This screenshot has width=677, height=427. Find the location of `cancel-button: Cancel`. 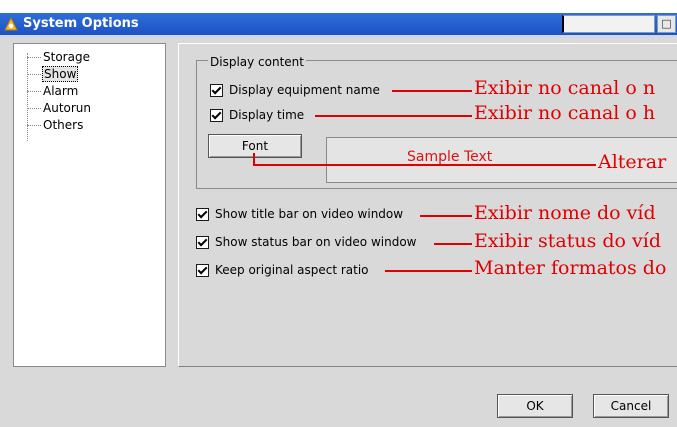

cancel-button: Cancel is located at coordinates (631, 406).